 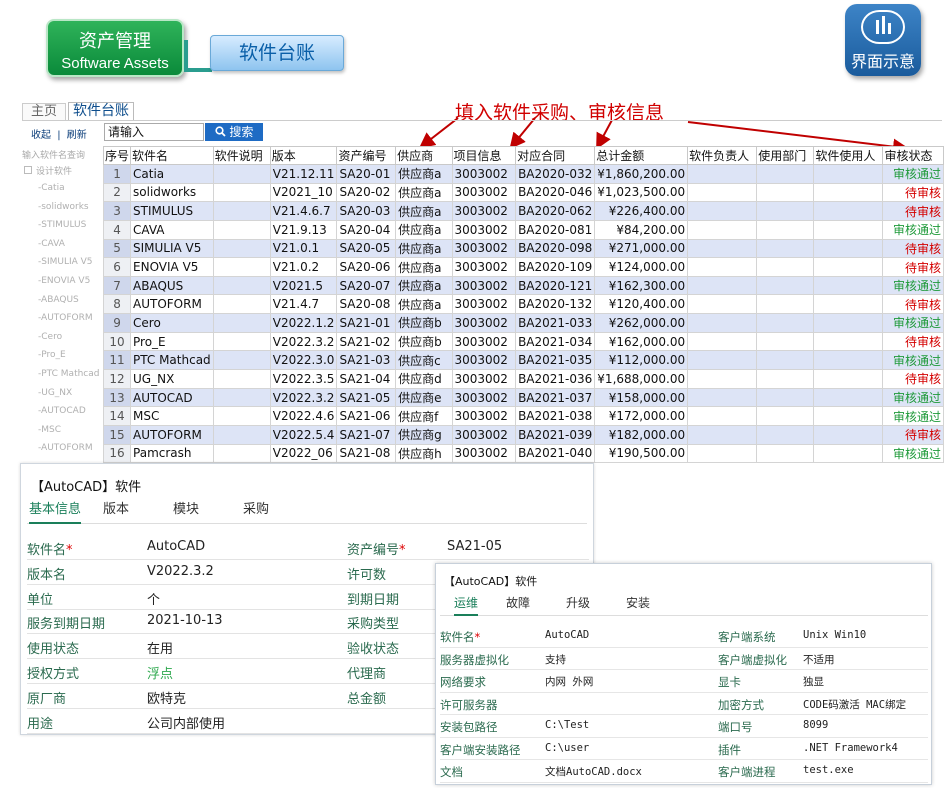 I want to click on required-mark: *, so click(x=477, y=637).